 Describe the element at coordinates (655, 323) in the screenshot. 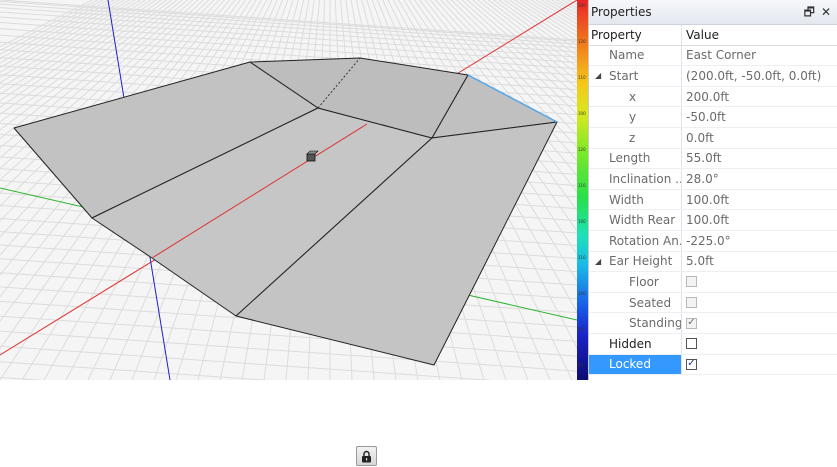

I see `property-name-label: Standing` at that location.